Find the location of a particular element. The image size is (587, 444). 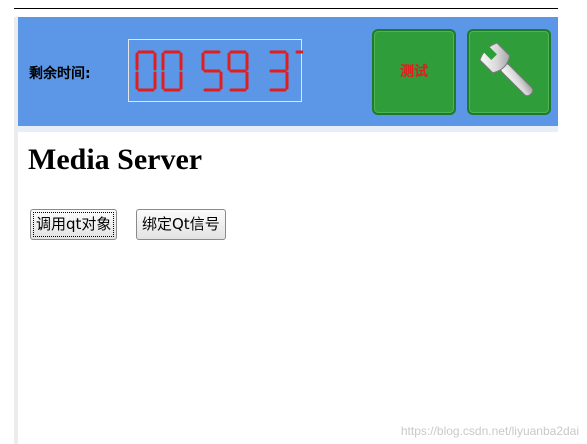

test-button: 测试 is located at coordinates (414, 72).